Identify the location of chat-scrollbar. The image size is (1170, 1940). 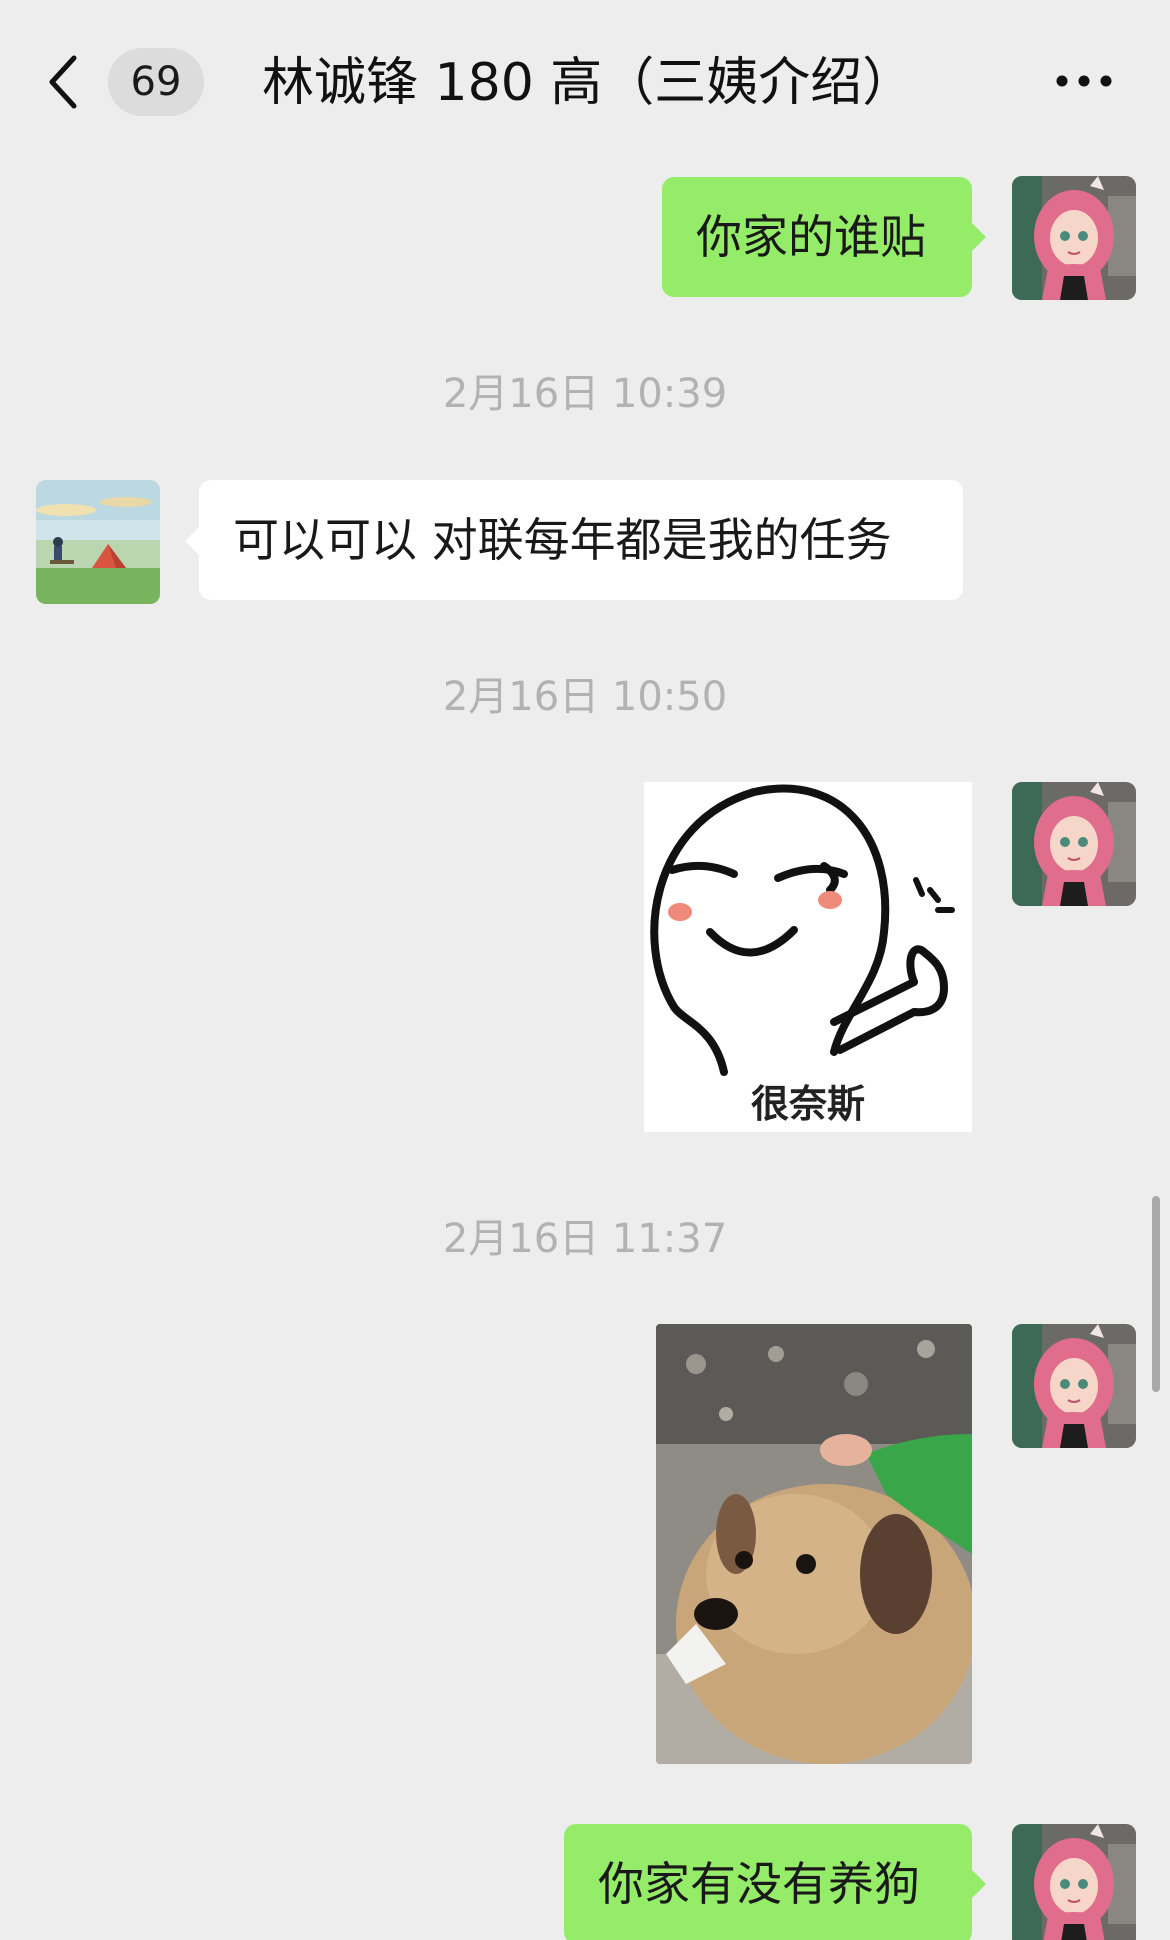
(1156, 1294).